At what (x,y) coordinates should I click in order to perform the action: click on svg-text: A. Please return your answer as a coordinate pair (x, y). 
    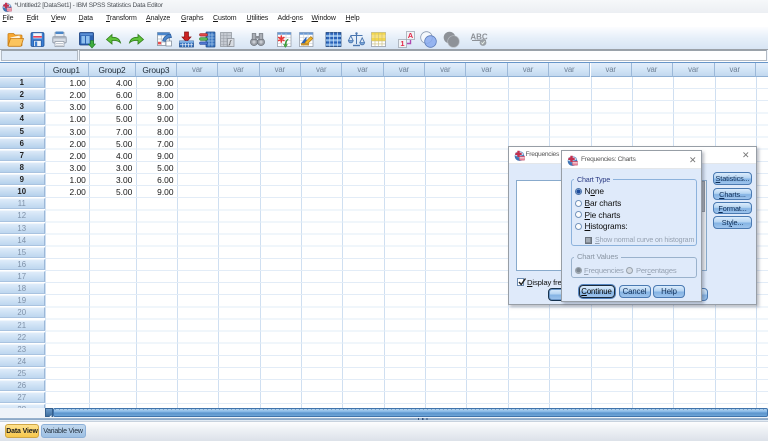
    Looking at the image, I should click on (410, 35).